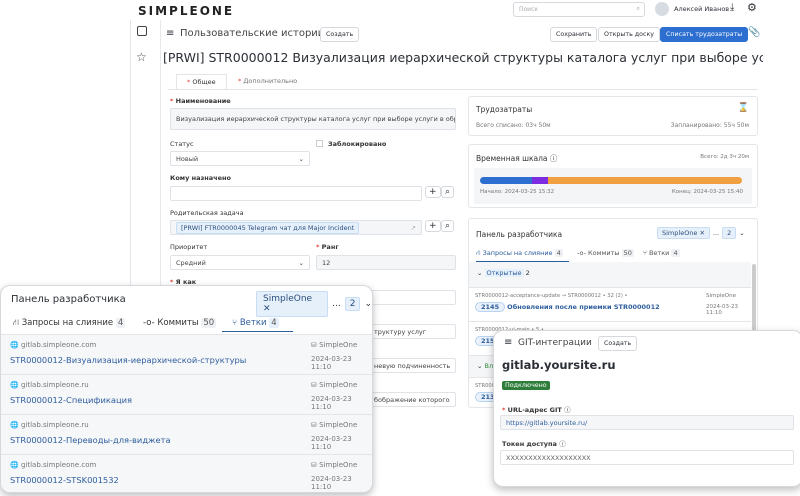 This screenshot has height=496, width=800. I want to click on url-label: * URL-адрес GIT ⓘ, so click(536, 410).